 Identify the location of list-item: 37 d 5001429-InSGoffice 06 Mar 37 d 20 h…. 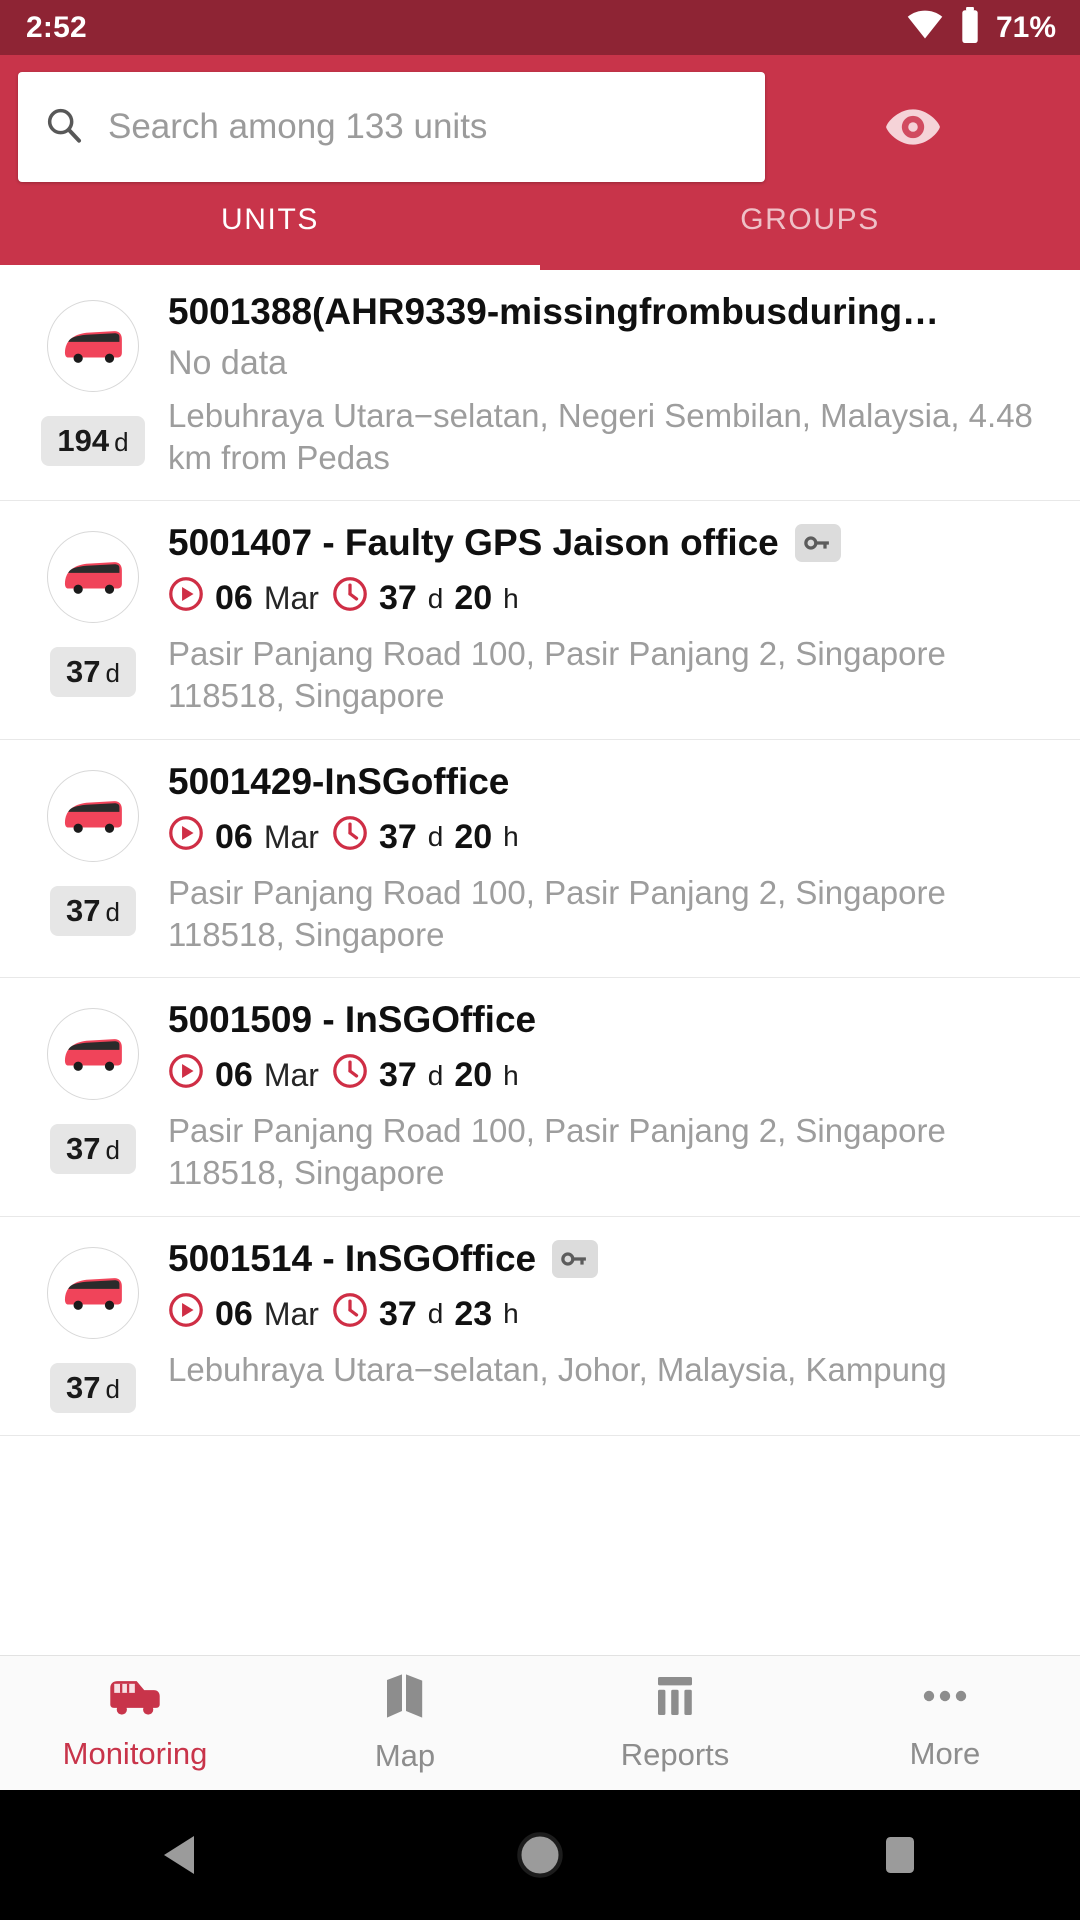
(540, 859).